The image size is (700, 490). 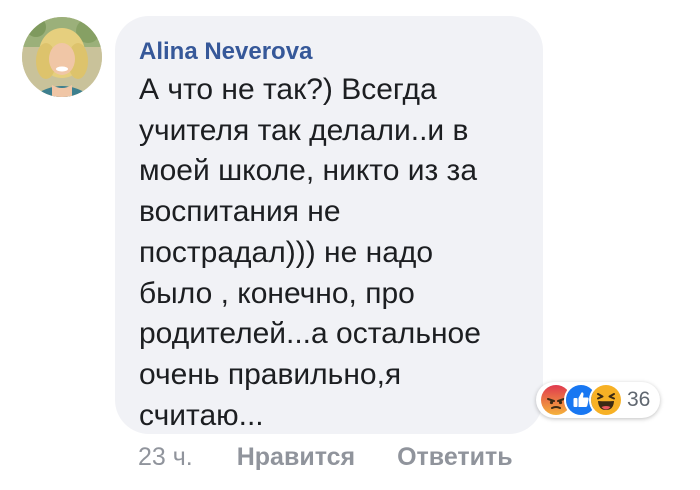 What do you see at coordinates (310, 334) in the screenshot?
I see `comment-line: родителей...а остальное` at bounding box center [310, 334].